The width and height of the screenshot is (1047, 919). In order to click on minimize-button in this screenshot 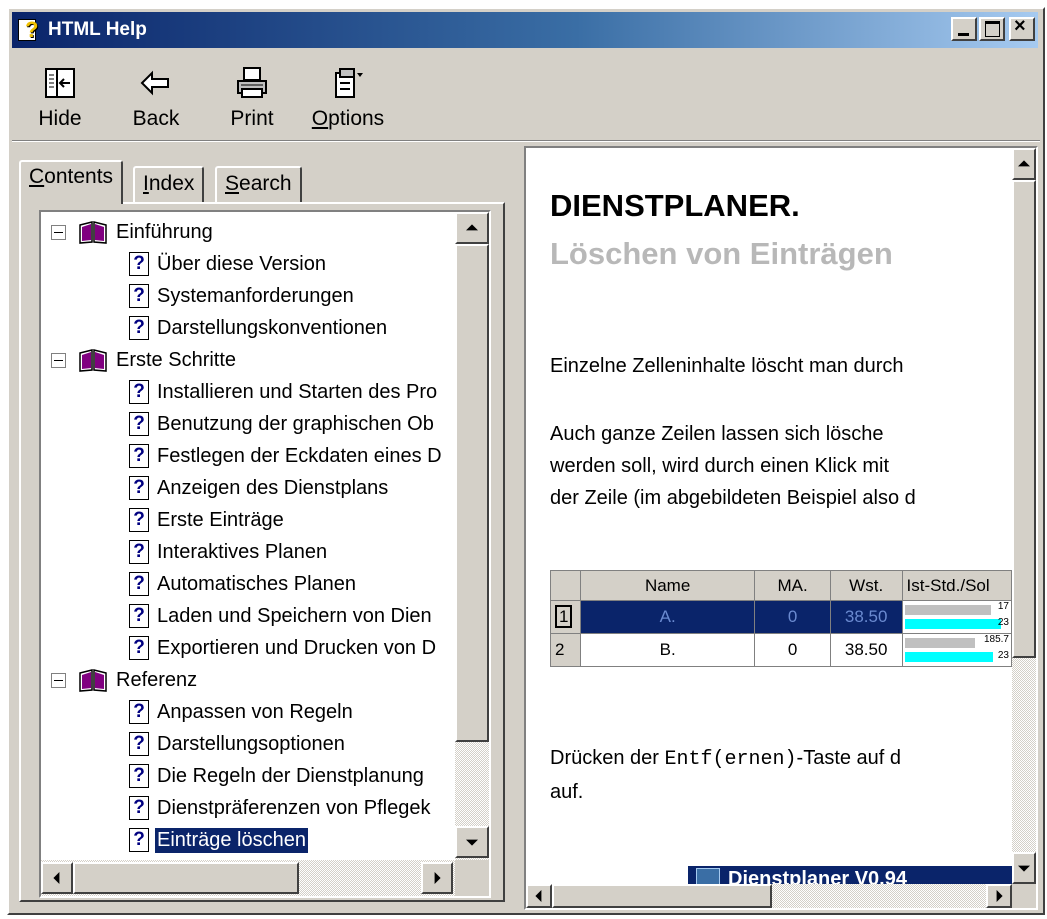, I will do `click(964, 29)`.